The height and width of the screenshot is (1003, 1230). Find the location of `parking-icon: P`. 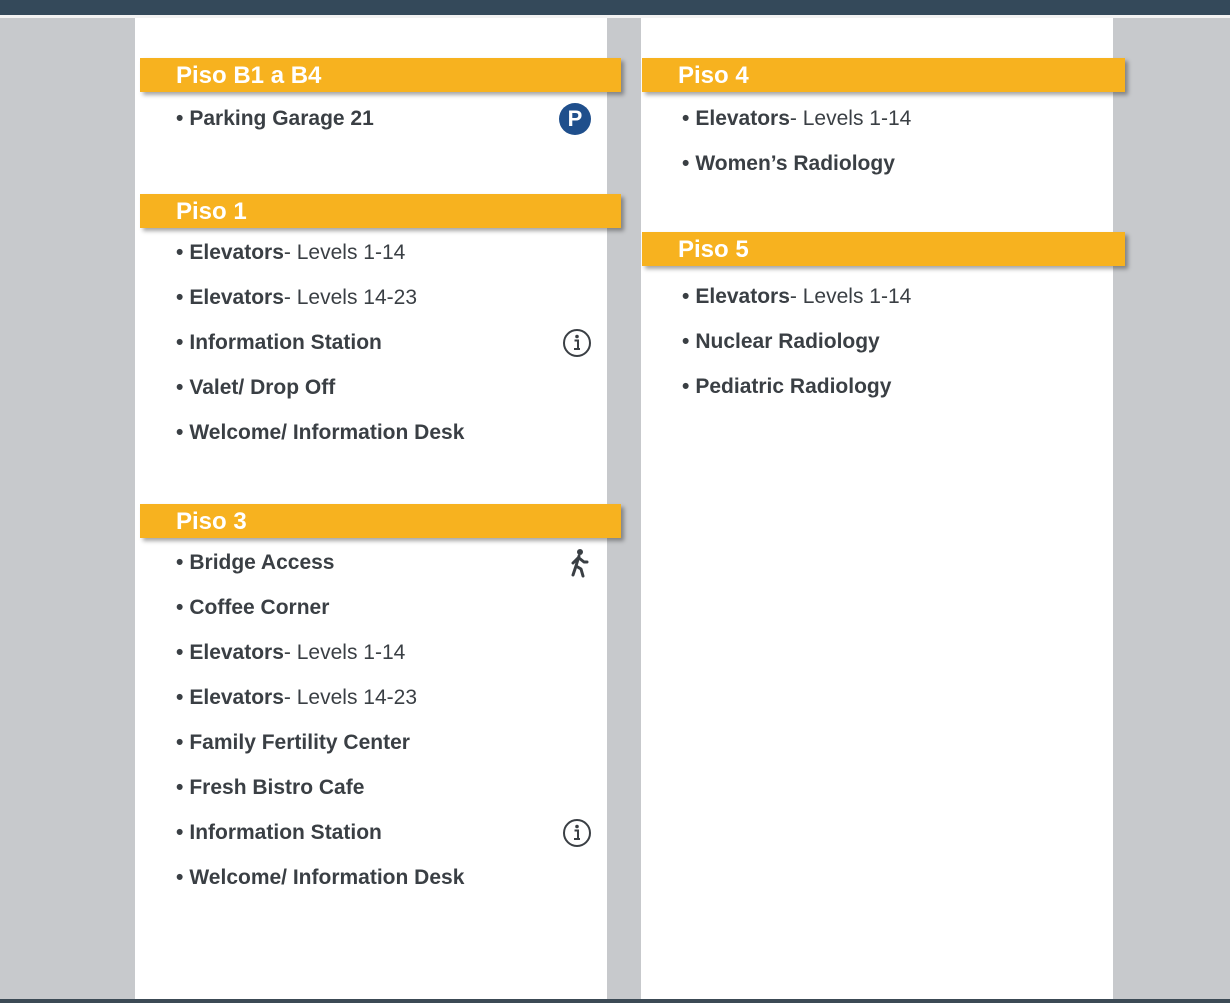

parking-icon: P is located at coordinates (575, 119).